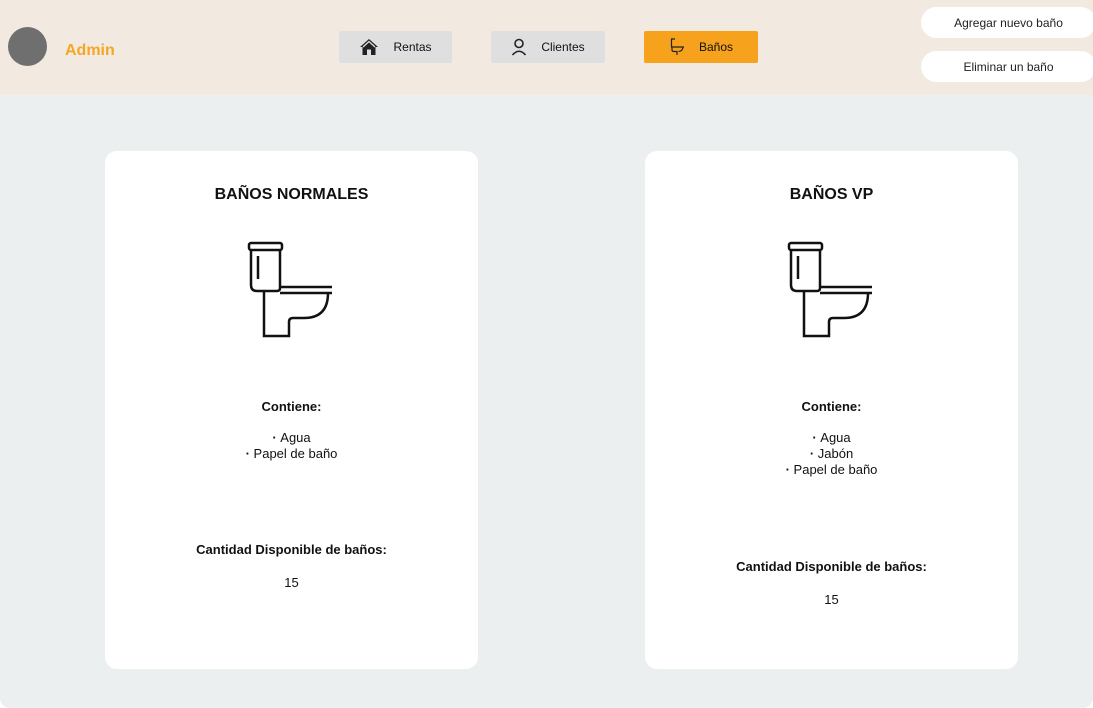 The width and height of the screenshot is (1093, 708). I want to click on card-title: BAÑOS VP, so click(831, 194).